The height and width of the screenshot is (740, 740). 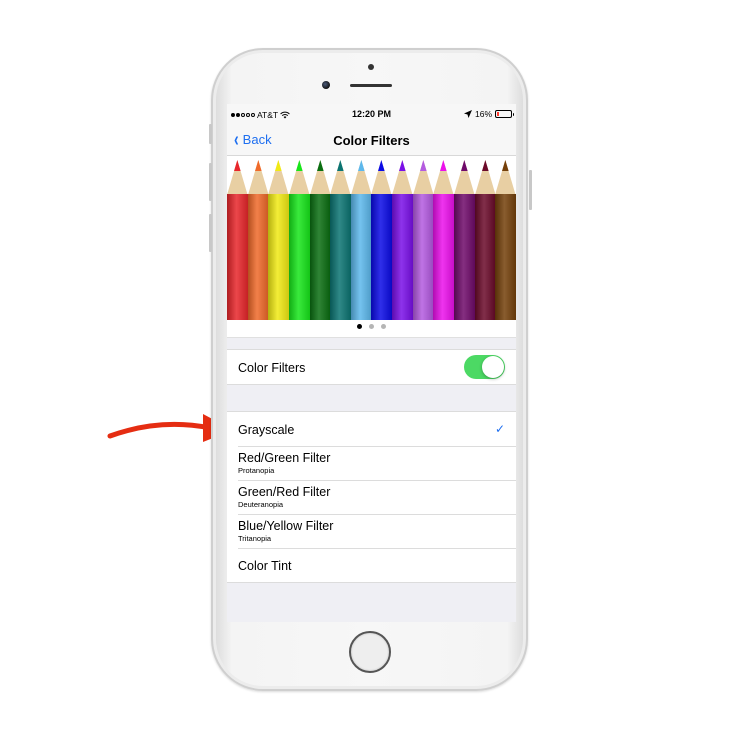 What do you see at coordinates (255, 538) in the screenshot?
I see `filter-option-sublabel: Tritanopia` at bounding box center [255, 538].